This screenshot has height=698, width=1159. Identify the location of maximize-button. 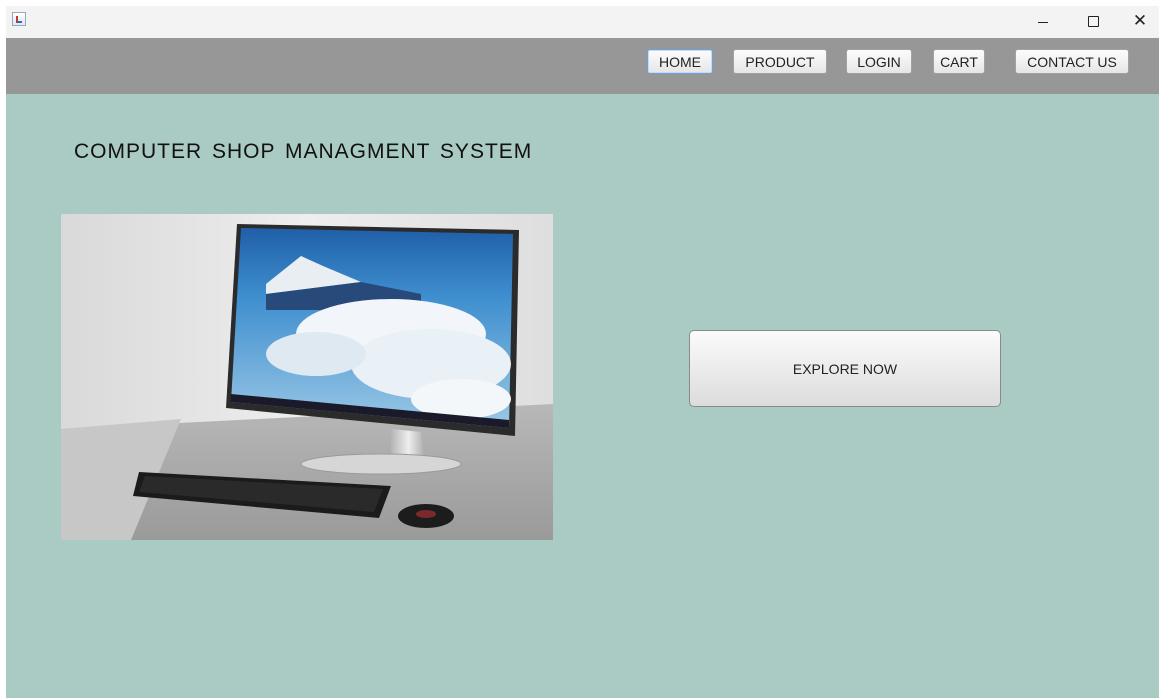
(1093, 21).